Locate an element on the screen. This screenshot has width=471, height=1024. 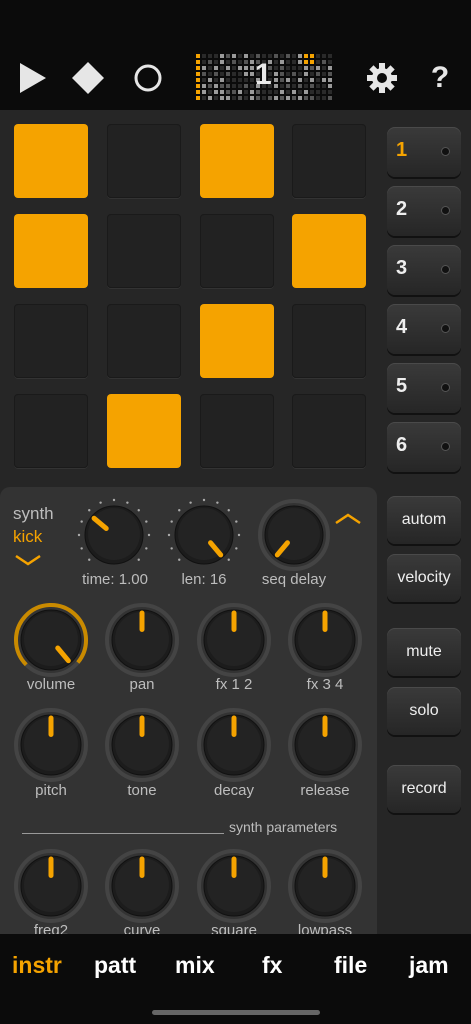
play-button is located at coordinates (32, 78).